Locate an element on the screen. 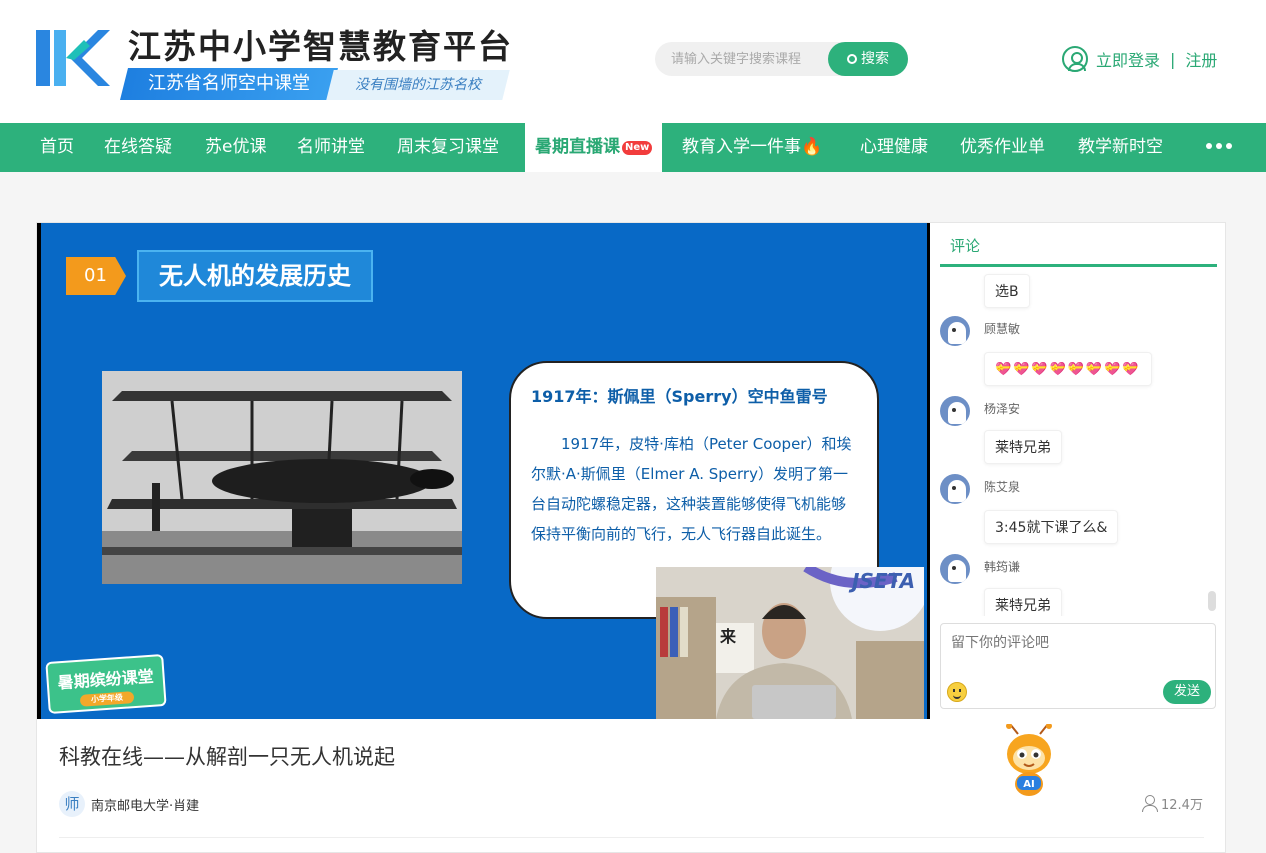  send-button: 发送 is located at coordinates (1187, 692).